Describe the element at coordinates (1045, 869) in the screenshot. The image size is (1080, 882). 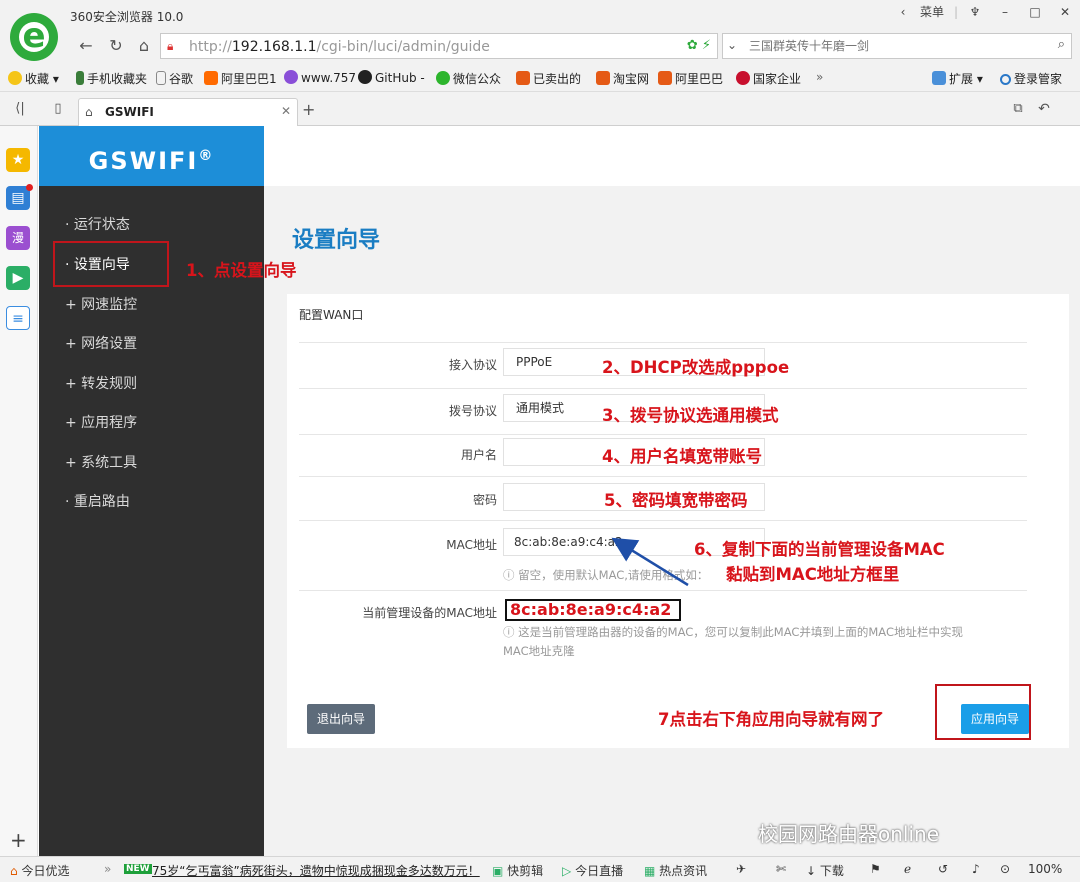
I see `zoom-level: 100%` at that location.